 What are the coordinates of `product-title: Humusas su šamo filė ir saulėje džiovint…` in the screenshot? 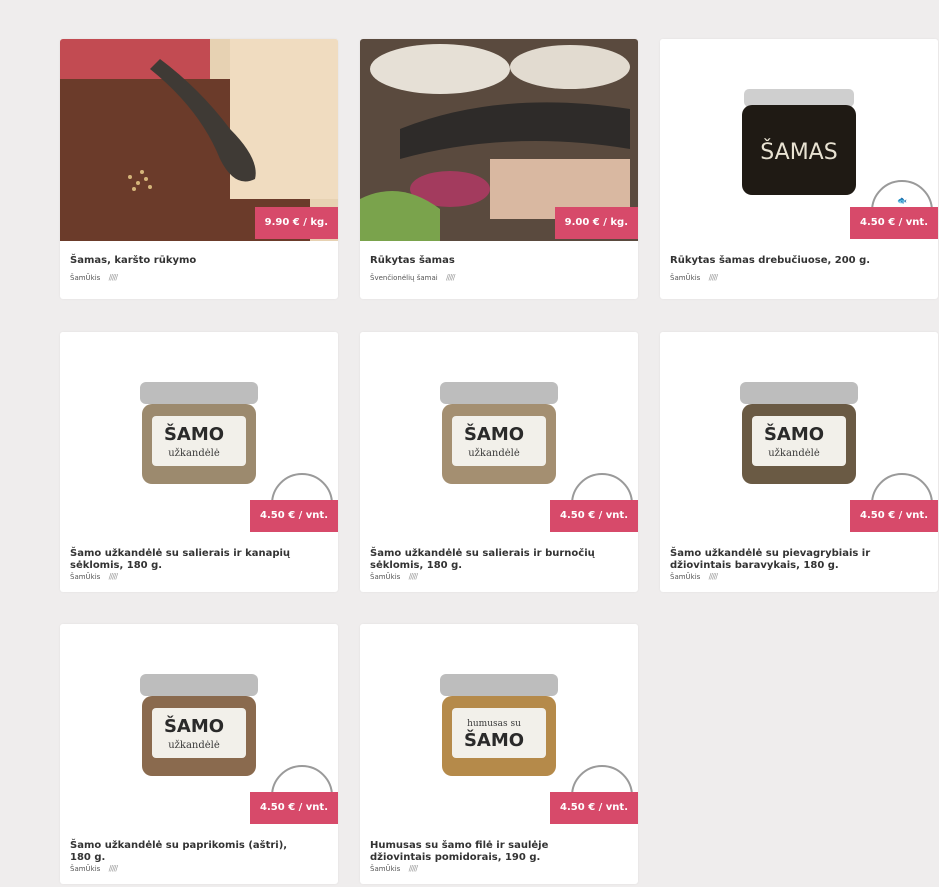 It's located at (485, 852).